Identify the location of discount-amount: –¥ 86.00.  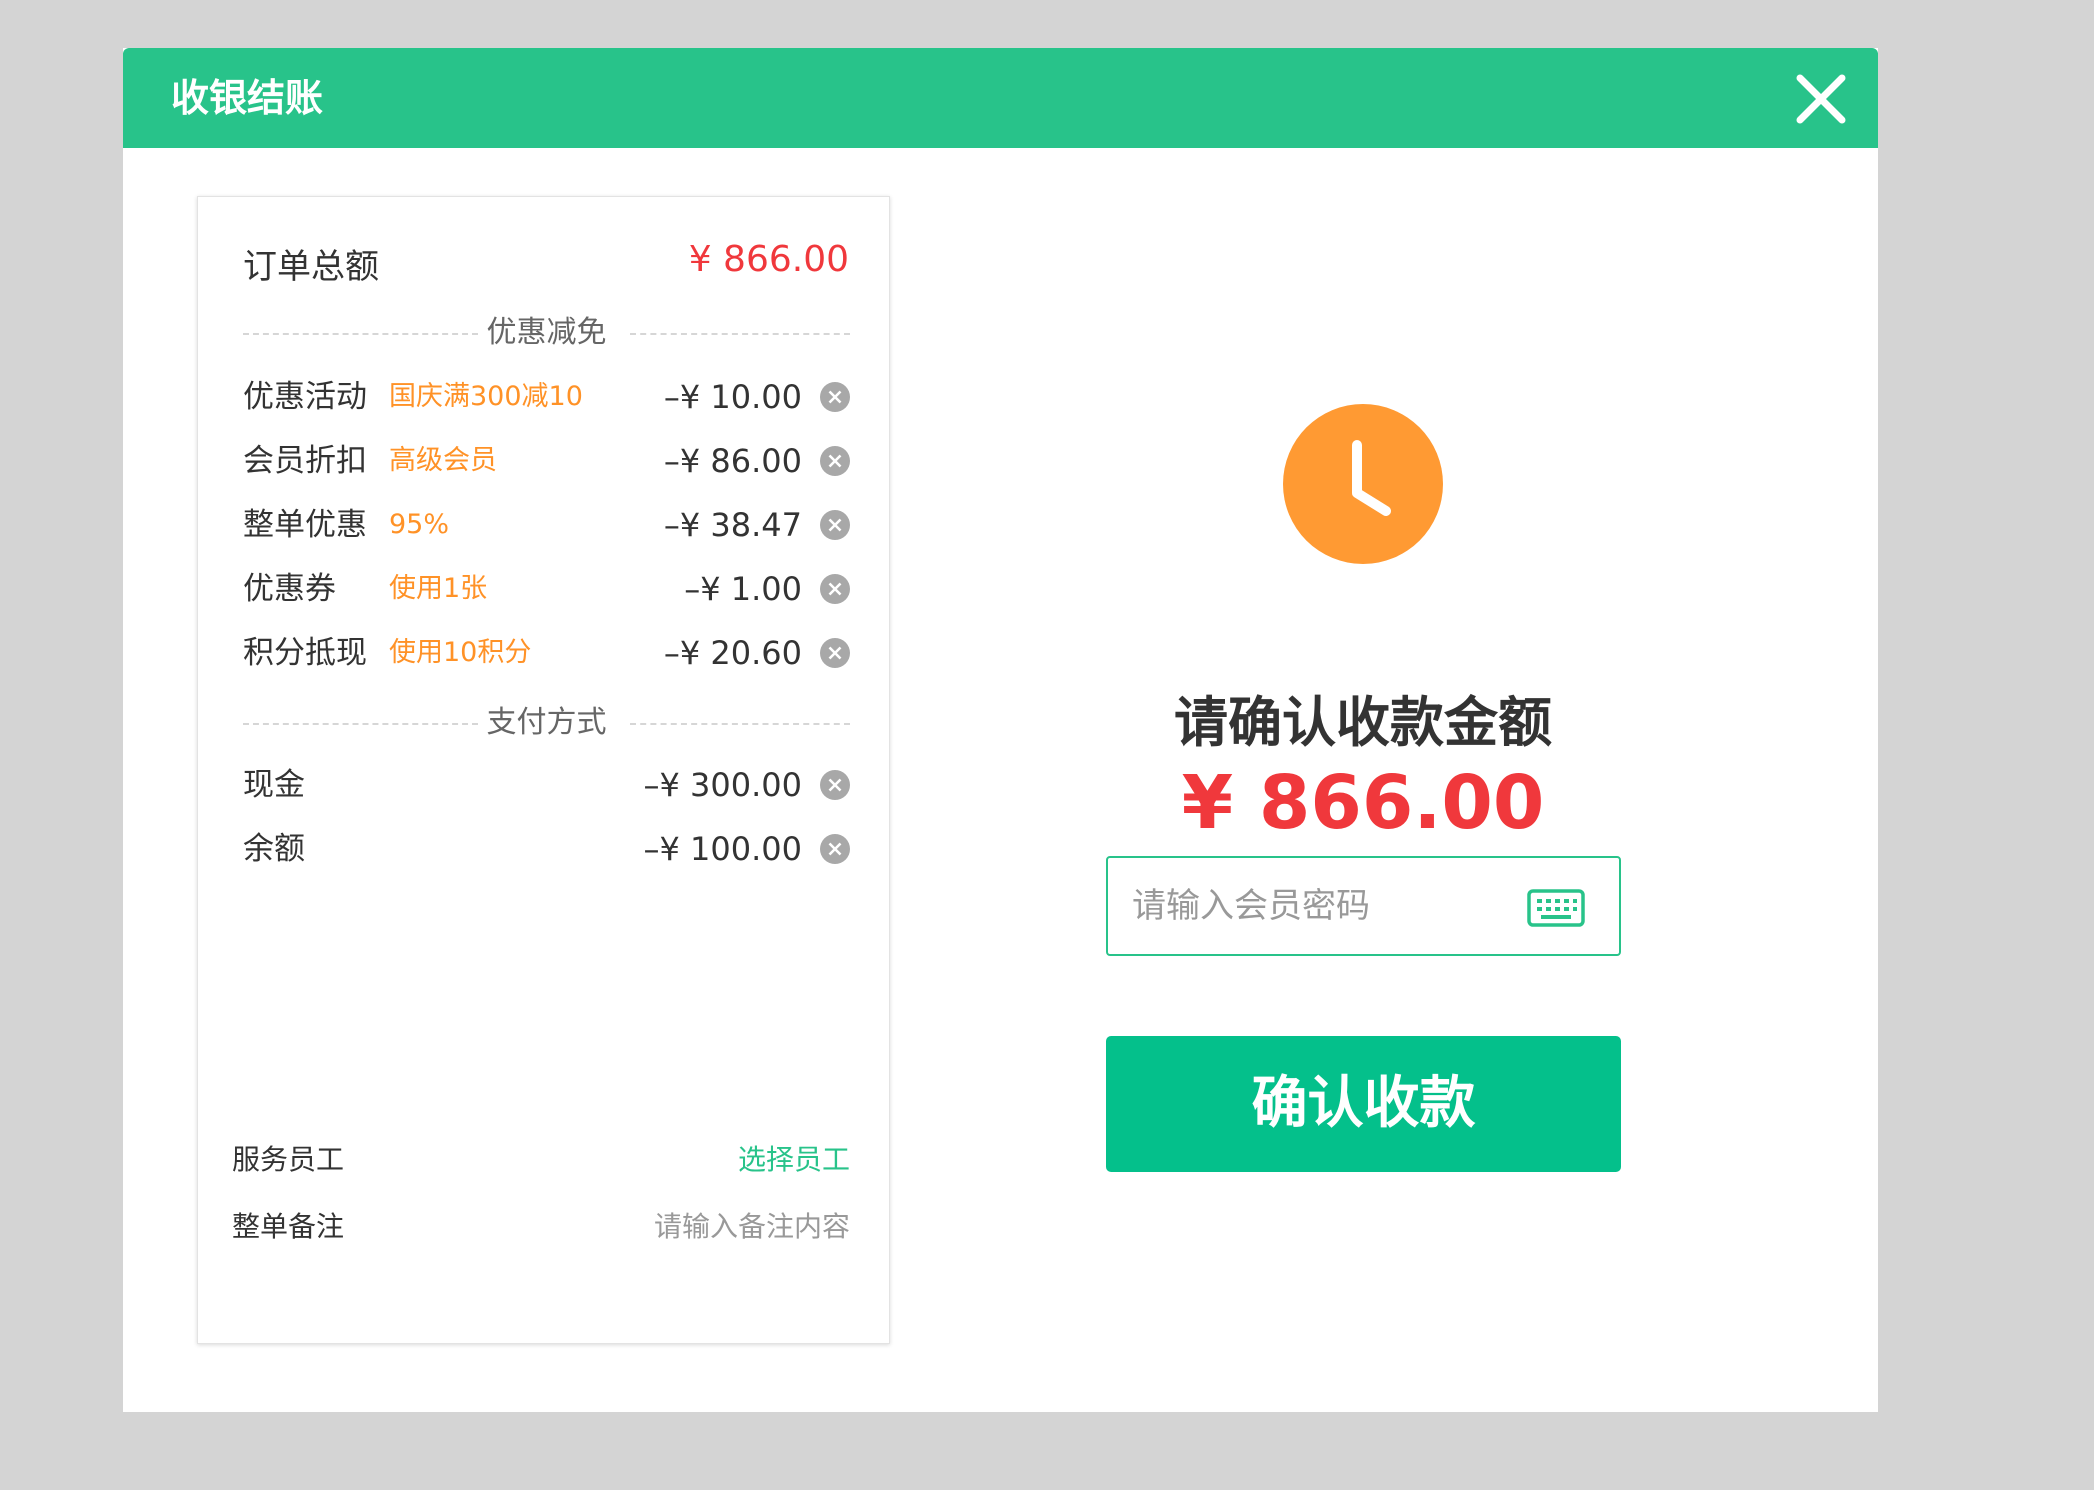
(732, 461).